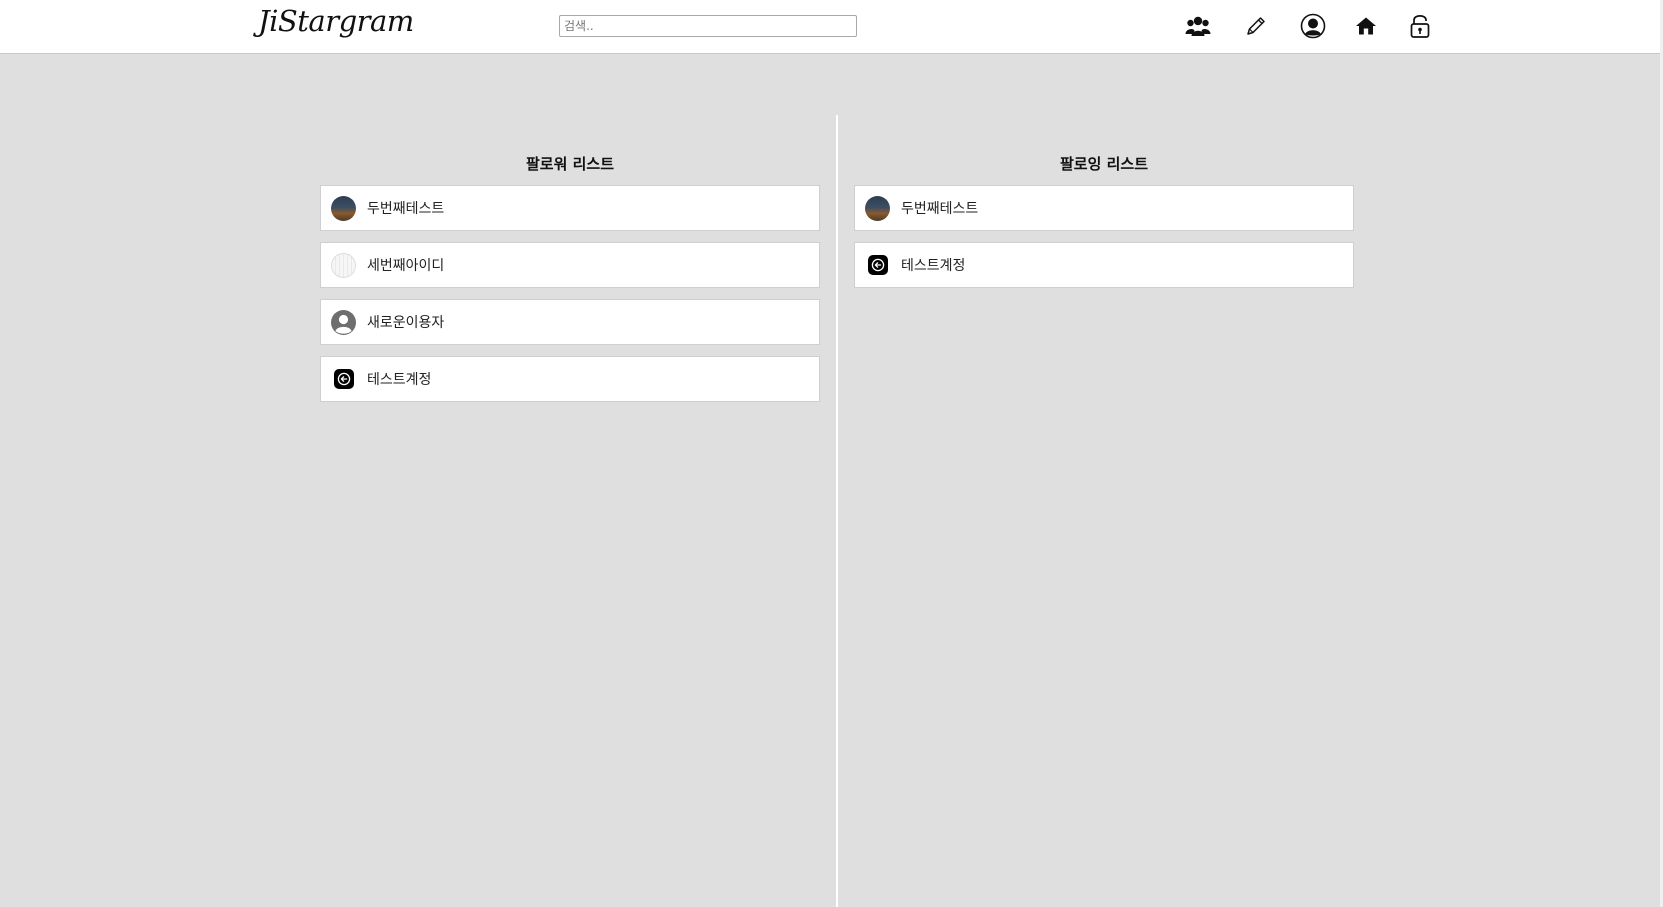 This screenshot has width=1663, height=907. What do you see at coordinates (343, 322) in the screenshot?
I see `default-user-avatar` at bounding box center [343, 322].